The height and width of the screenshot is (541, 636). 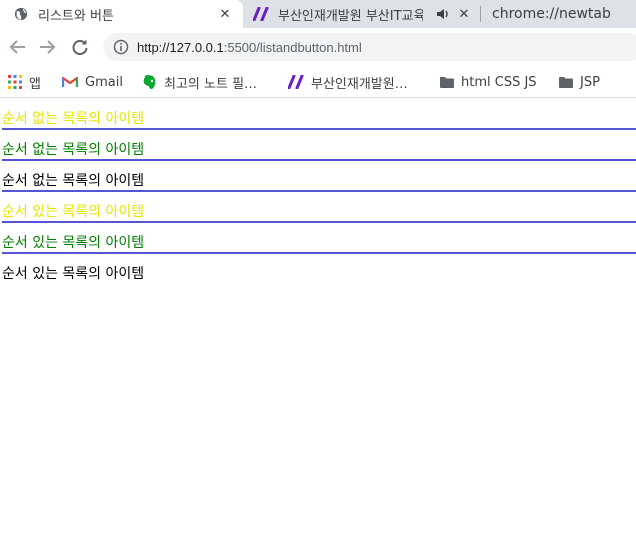 I want to click on bookmark-folder-jsp: JSP, so click(x=579, y=82).